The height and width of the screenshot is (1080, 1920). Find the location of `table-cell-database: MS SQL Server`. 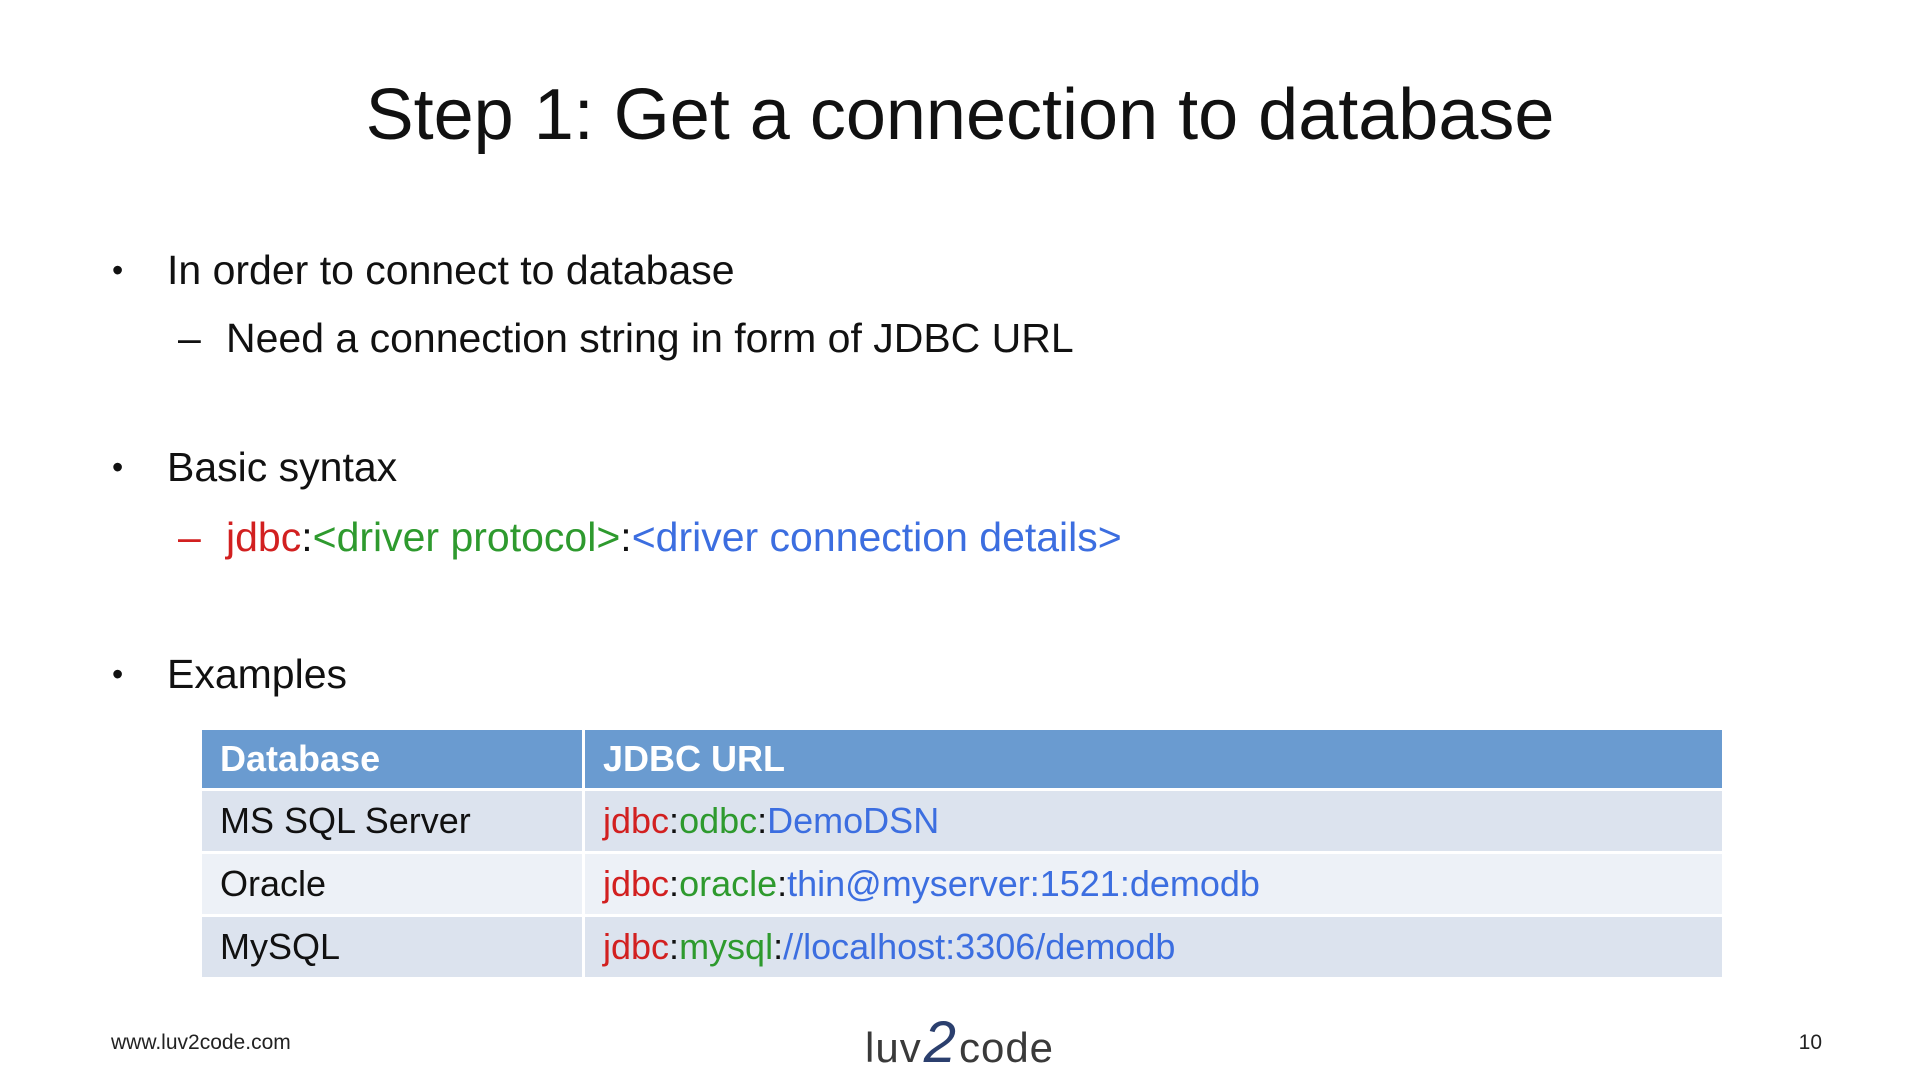

table-cell-database: MS SQL Server is located at coordinates (393, 821).